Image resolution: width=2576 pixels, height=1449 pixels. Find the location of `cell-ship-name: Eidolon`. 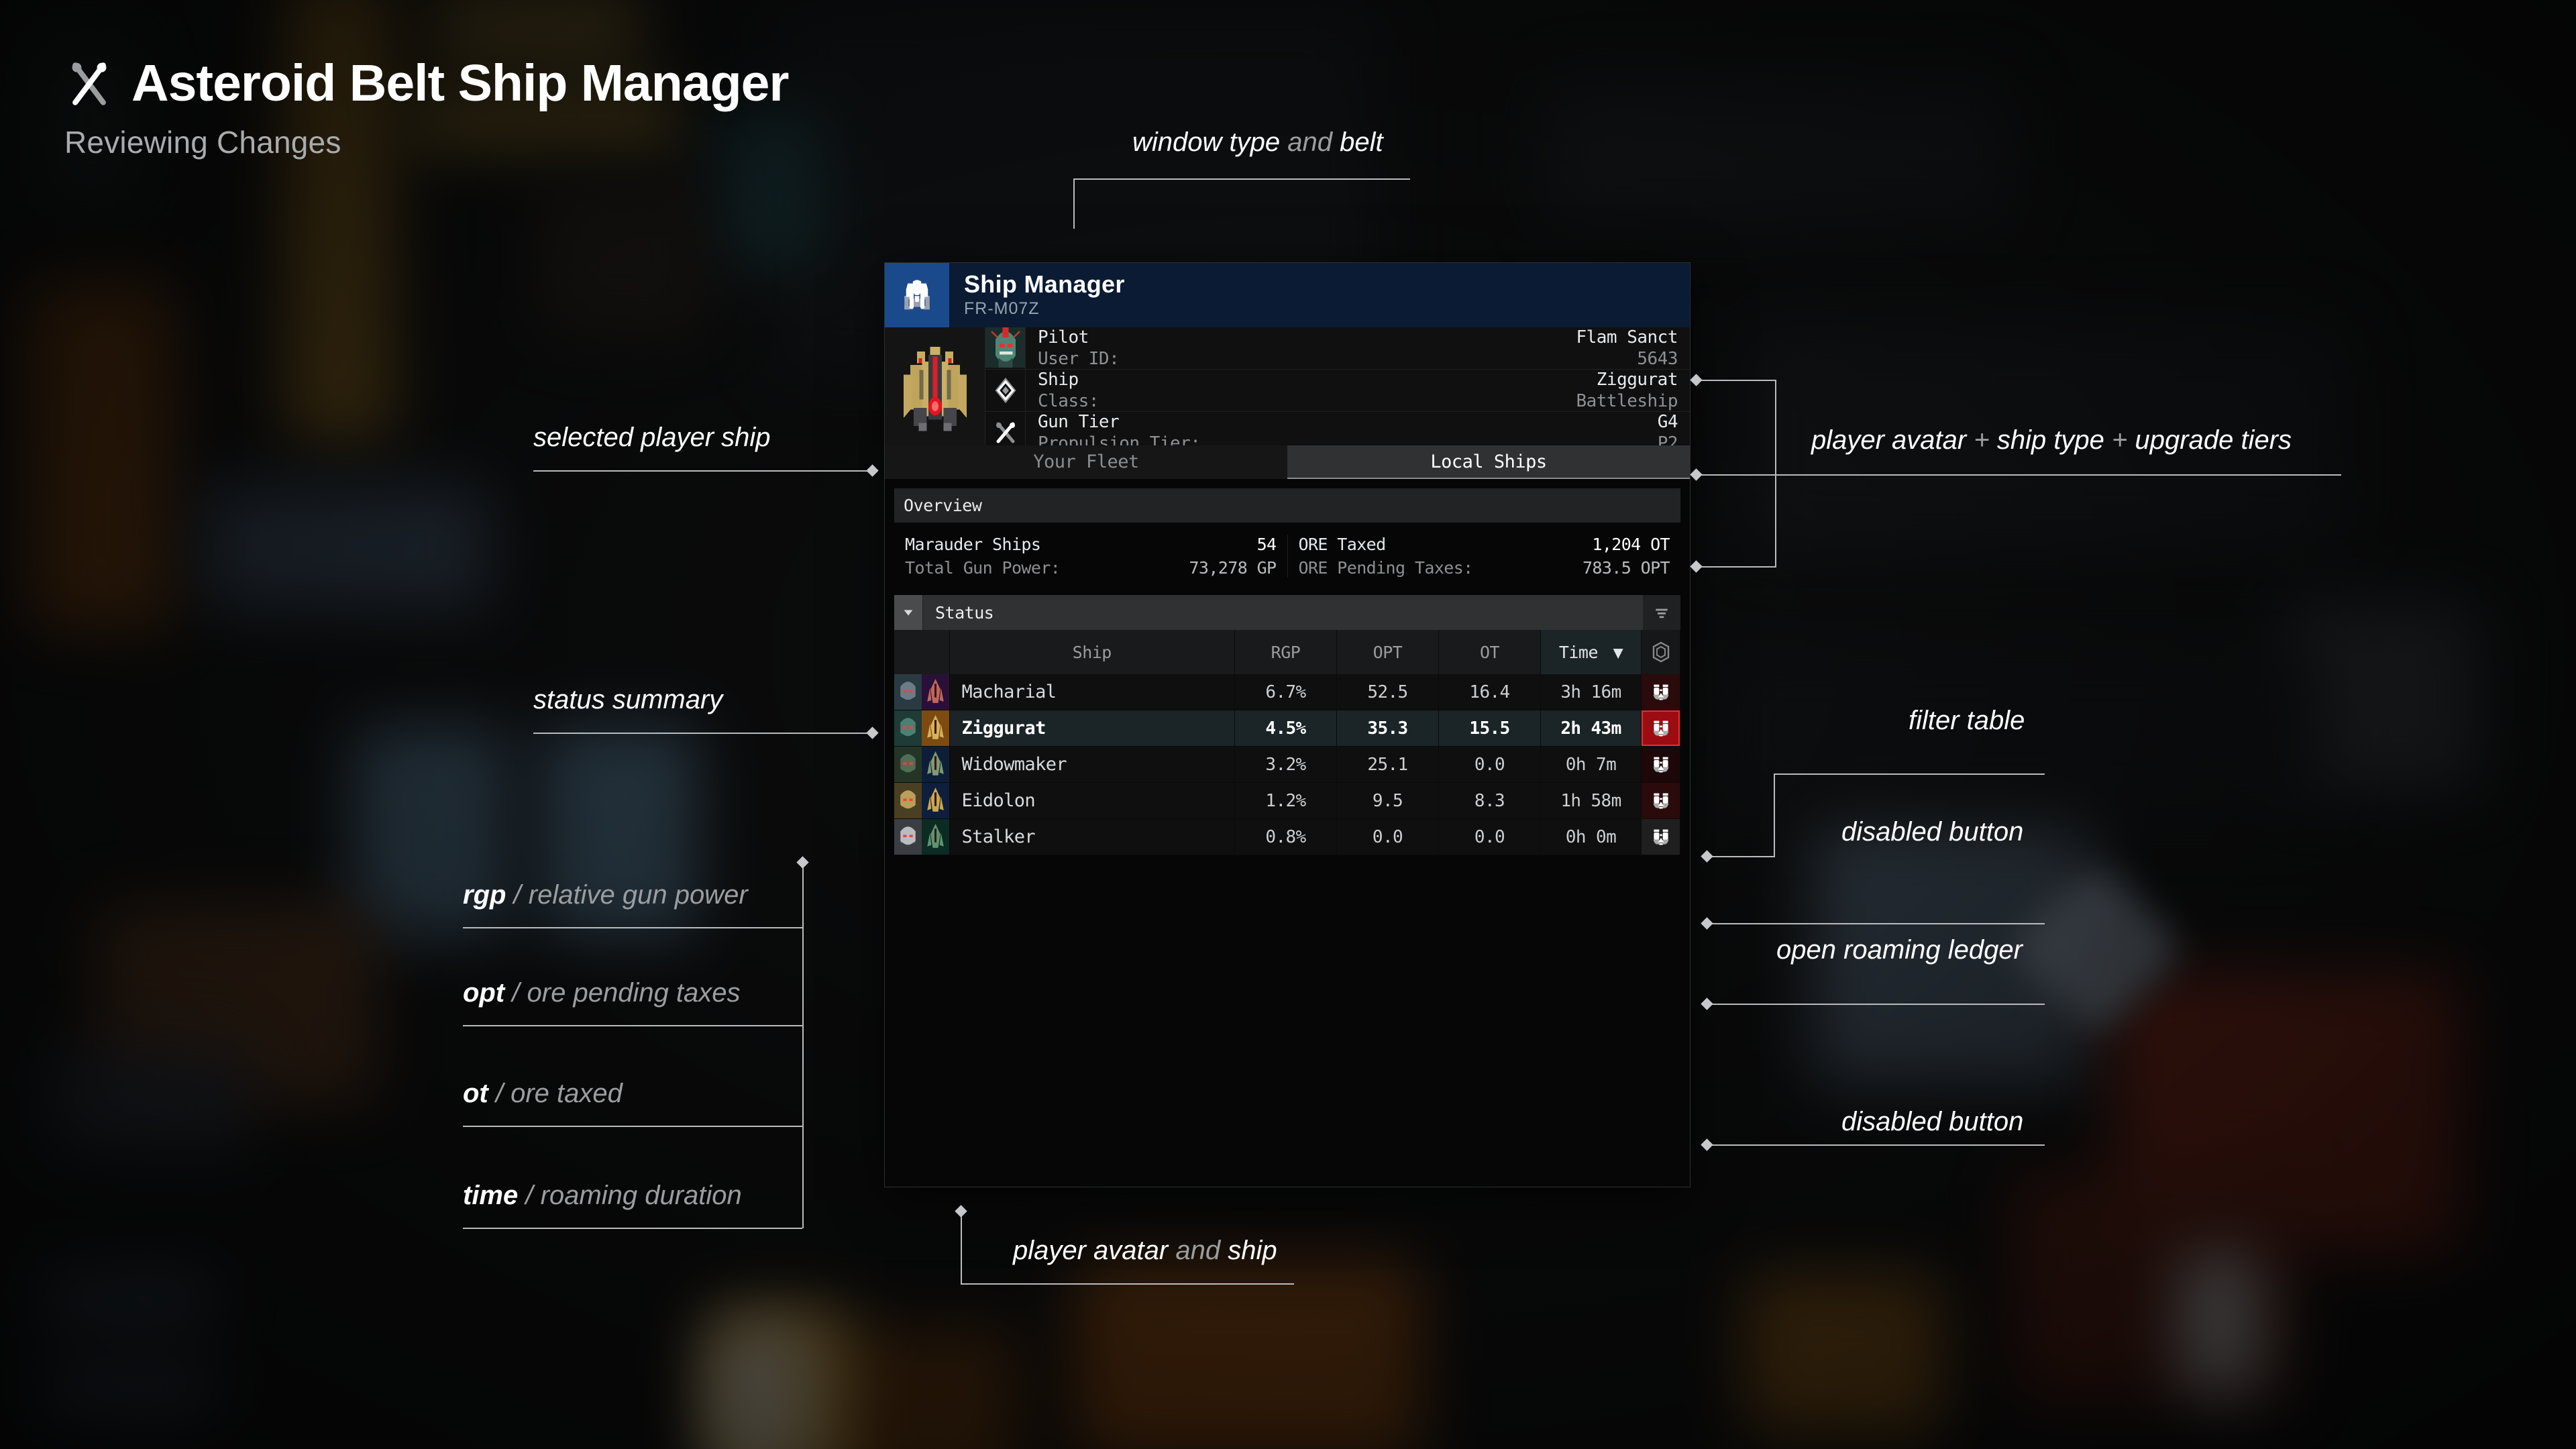

cell-ship-name: Eidolon is located at coordinates (1092, 800).